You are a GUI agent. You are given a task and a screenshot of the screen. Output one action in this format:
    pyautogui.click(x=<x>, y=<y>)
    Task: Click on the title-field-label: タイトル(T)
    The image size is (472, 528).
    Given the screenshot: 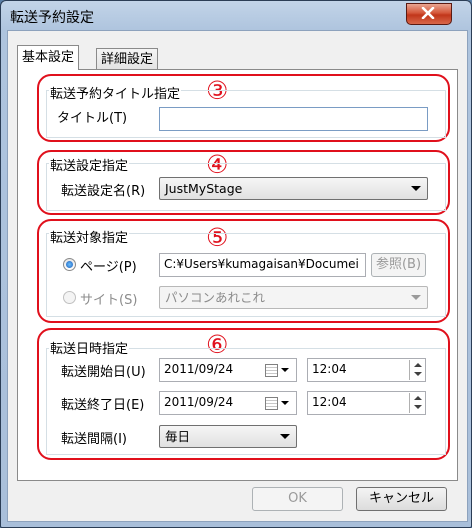 What is the action you would take?
    pyautogui.click(x=92, y=118)
    